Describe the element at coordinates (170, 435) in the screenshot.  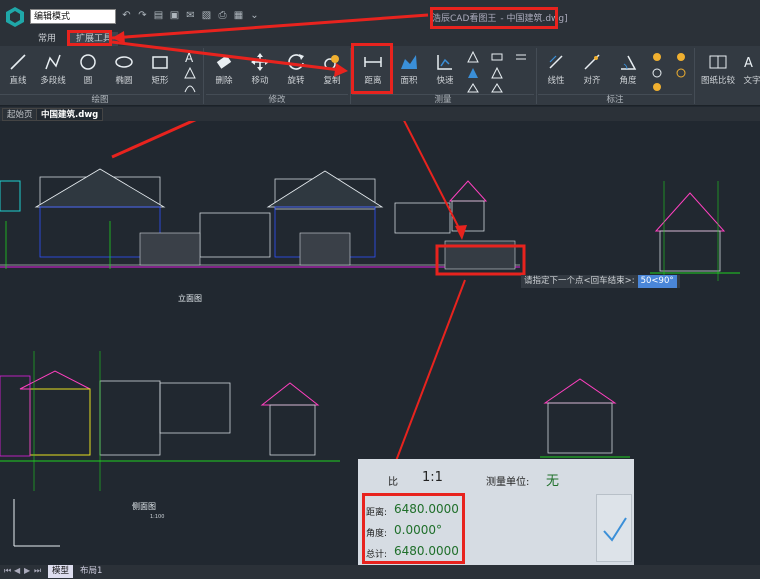
I see `side-elevation-drawing: 侧面图 1:100` at that location.